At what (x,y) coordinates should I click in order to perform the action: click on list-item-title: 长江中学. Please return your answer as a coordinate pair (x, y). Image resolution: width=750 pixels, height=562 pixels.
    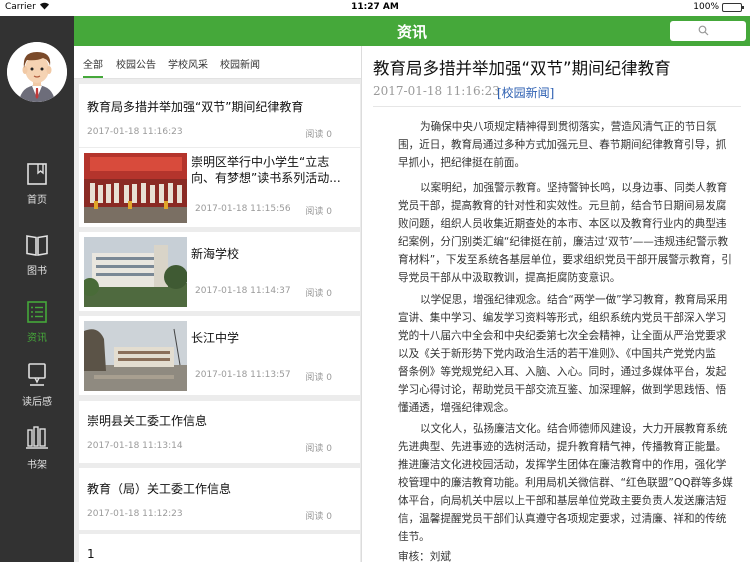
    Looking at the image, I should click on (215, 338).